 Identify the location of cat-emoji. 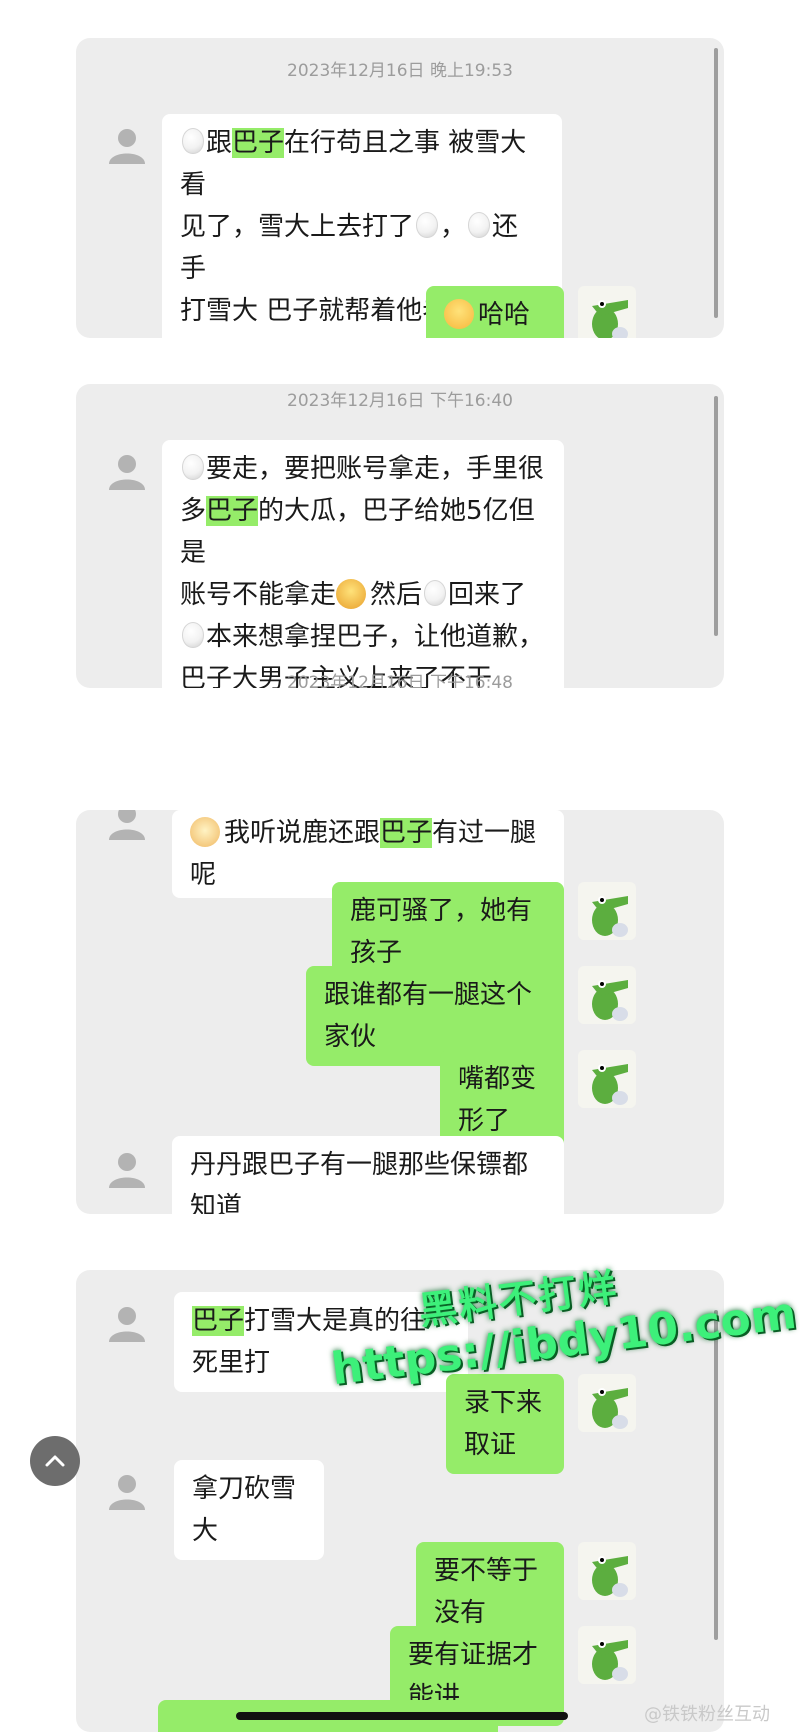
(205, 832).